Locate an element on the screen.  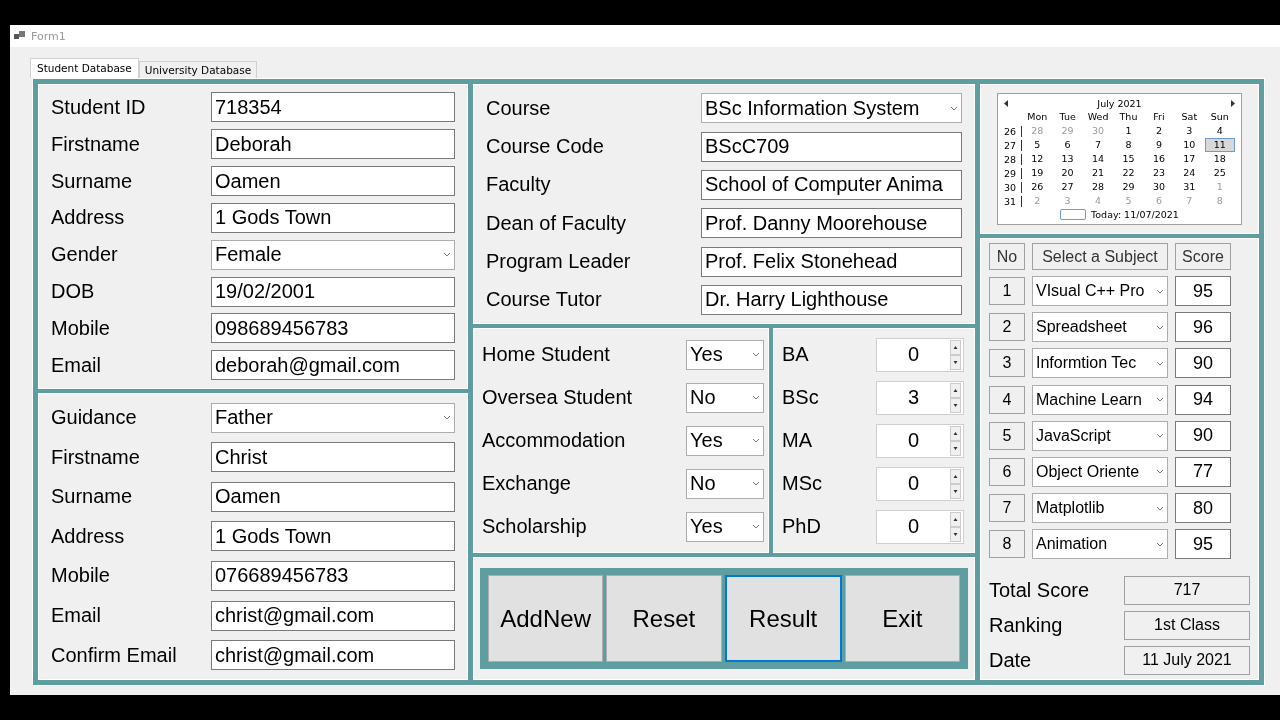
input-field: deborah@gmail.com is located at coordinates (333, 365).